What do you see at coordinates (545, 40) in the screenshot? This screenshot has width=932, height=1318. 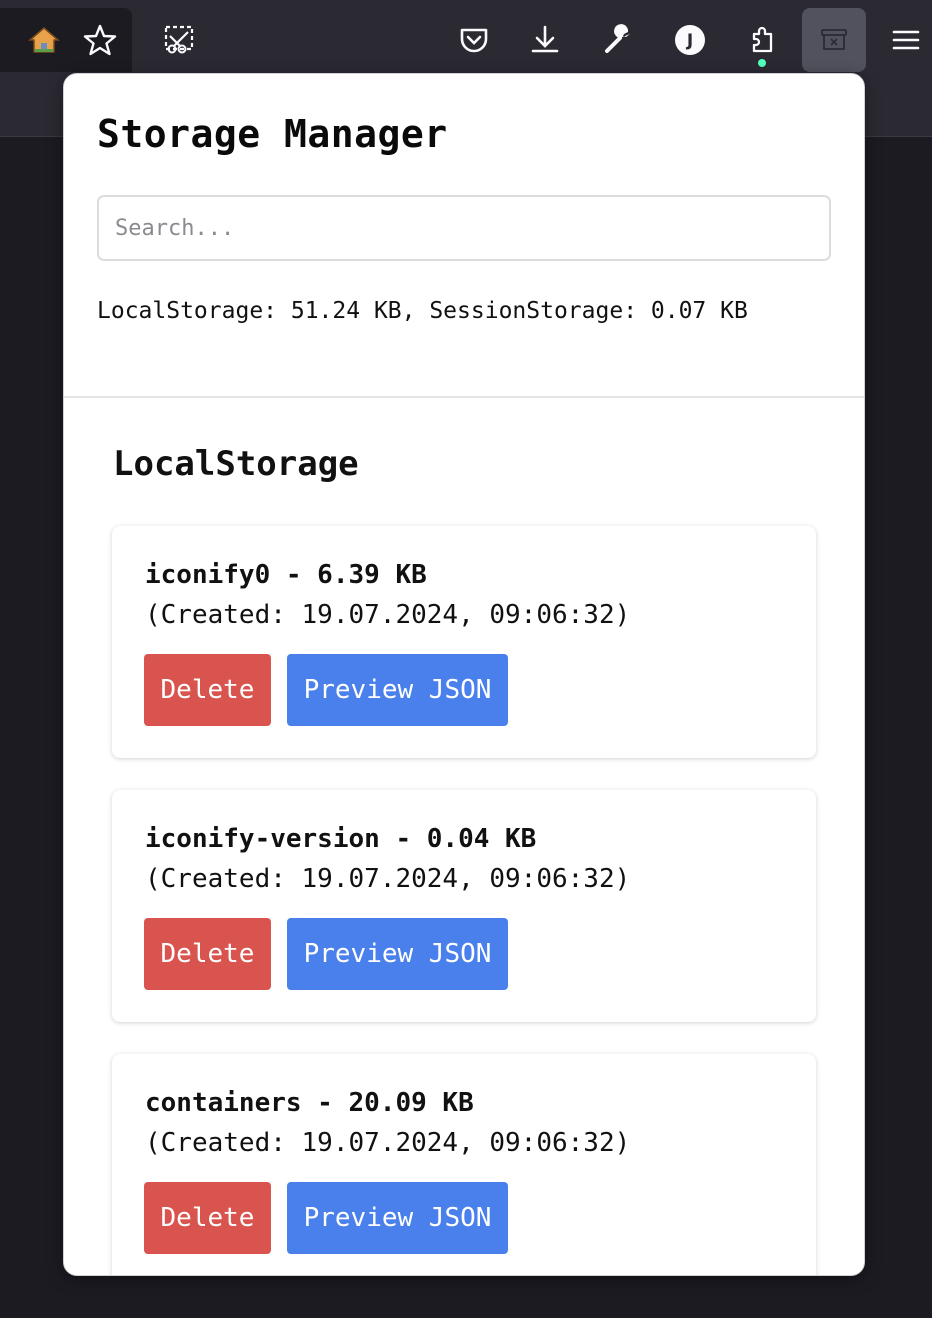 I see `download-icon` at bounding box center [545, 40].